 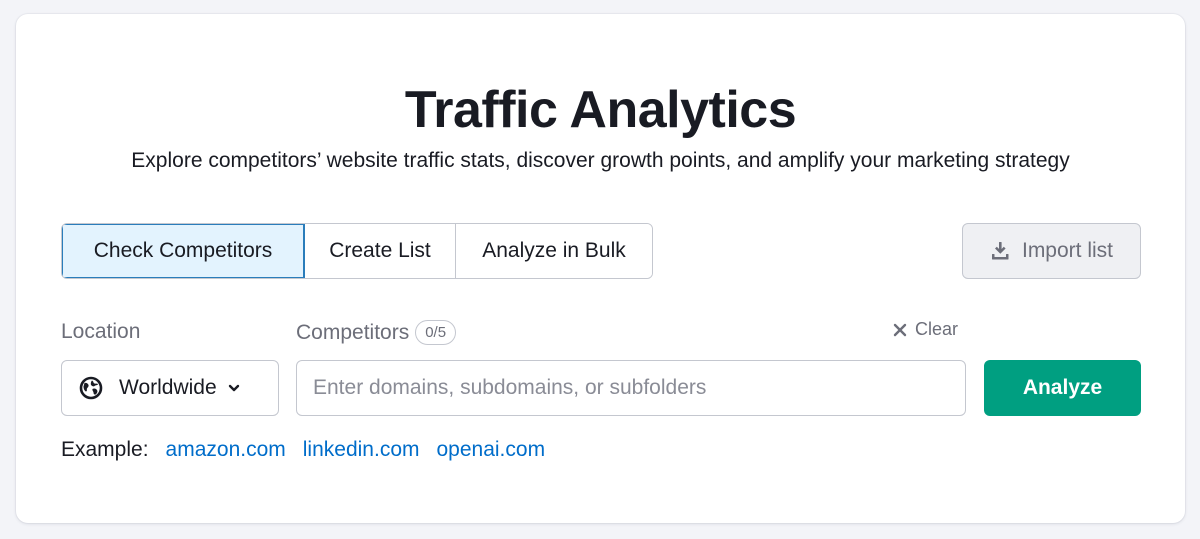 I want to click on import-list-button: Import list, so click(x=1051, y=251).